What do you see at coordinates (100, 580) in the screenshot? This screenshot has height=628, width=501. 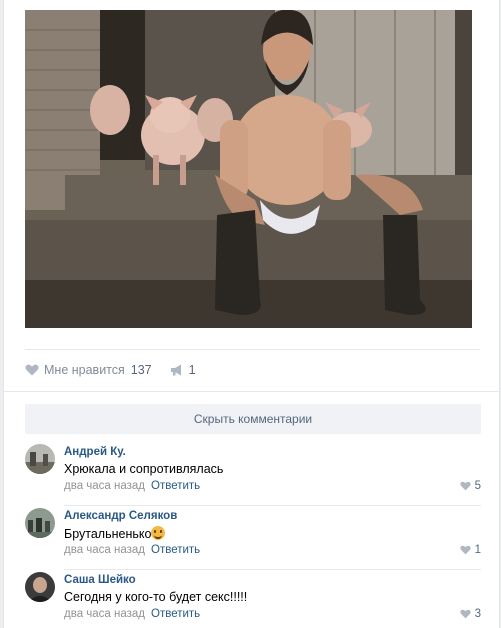 I see `comment-author: Саша Шейко` at bounding box center [100, 580].